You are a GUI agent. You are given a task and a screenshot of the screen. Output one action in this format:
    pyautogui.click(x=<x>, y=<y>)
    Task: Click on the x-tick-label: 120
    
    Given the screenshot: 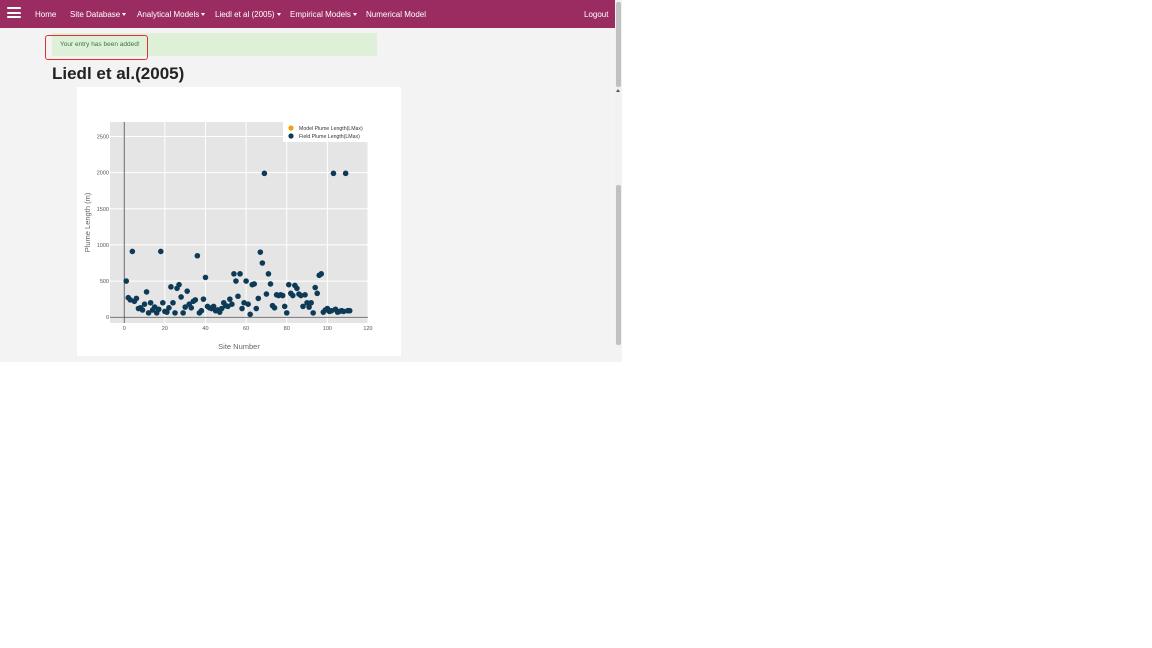 What is the action you would take?
    pyautogui.click(x=367, y=329)
    